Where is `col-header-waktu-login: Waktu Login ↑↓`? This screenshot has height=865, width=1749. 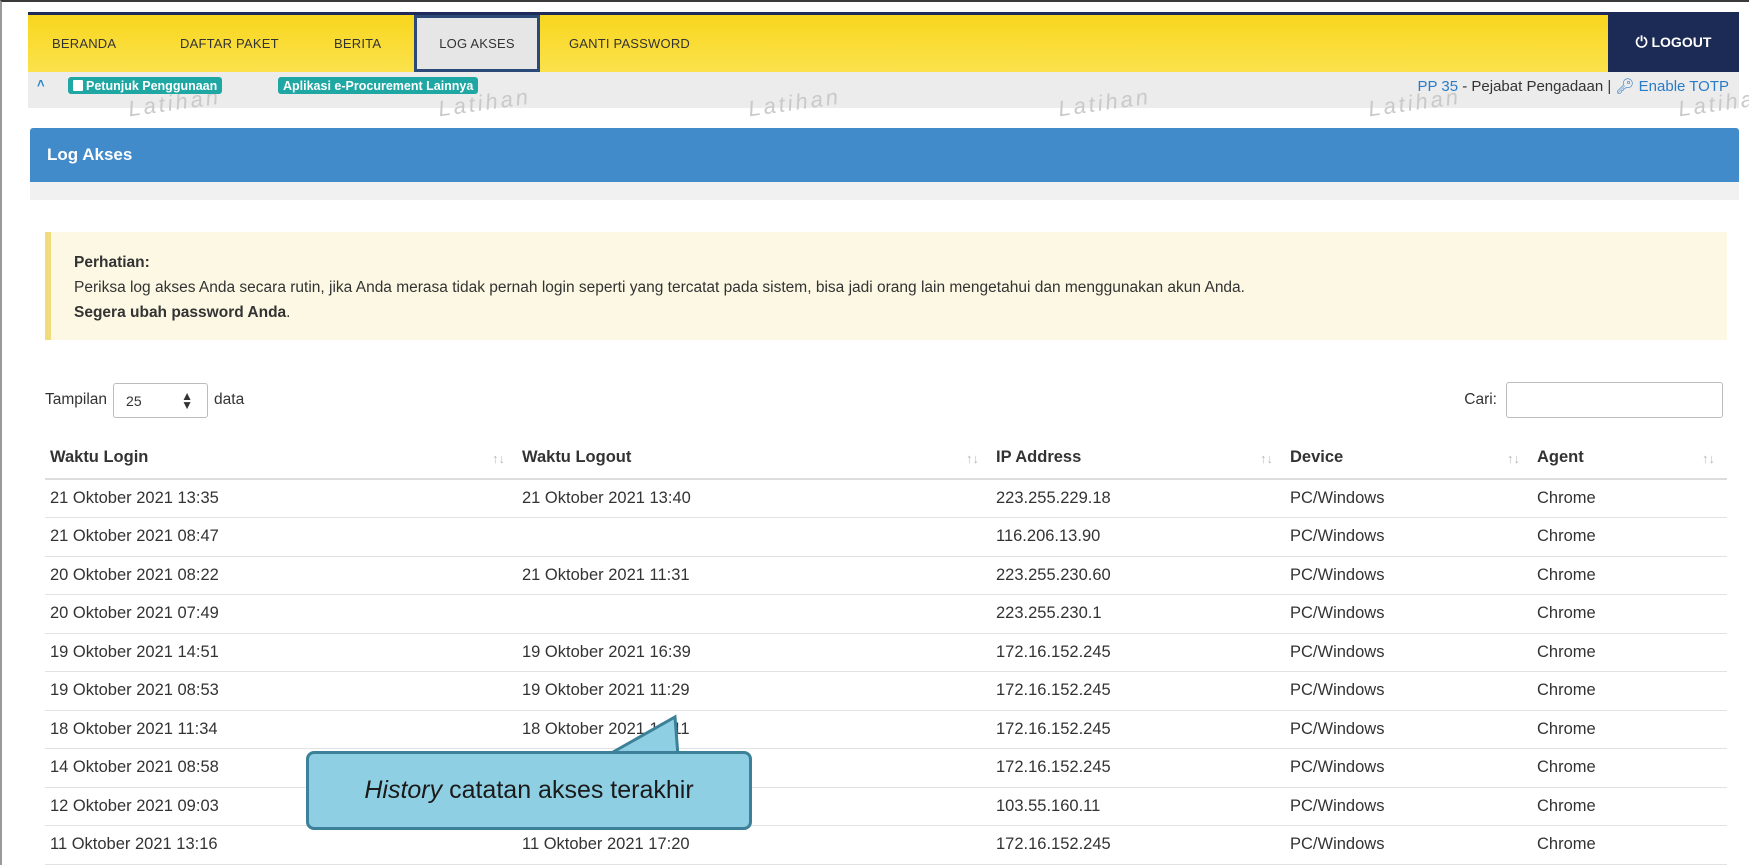 col-header-waktu-login: Waktu Login ↑↓ is located at coordinates (281, 458).